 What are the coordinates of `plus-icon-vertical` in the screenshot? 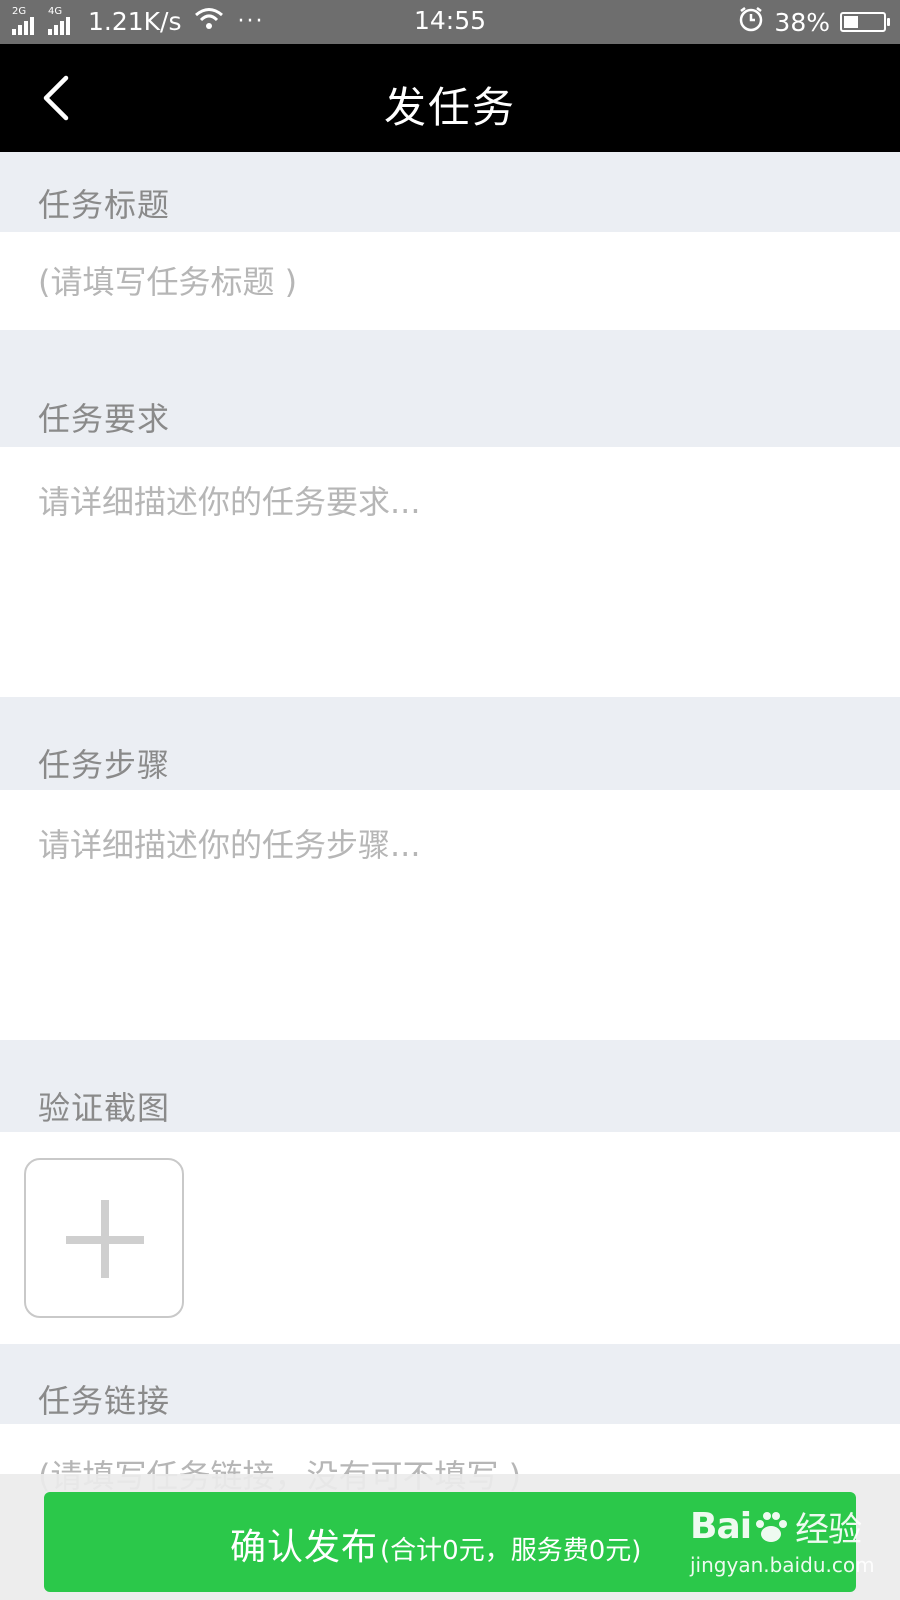 It's located at (105, 1239).